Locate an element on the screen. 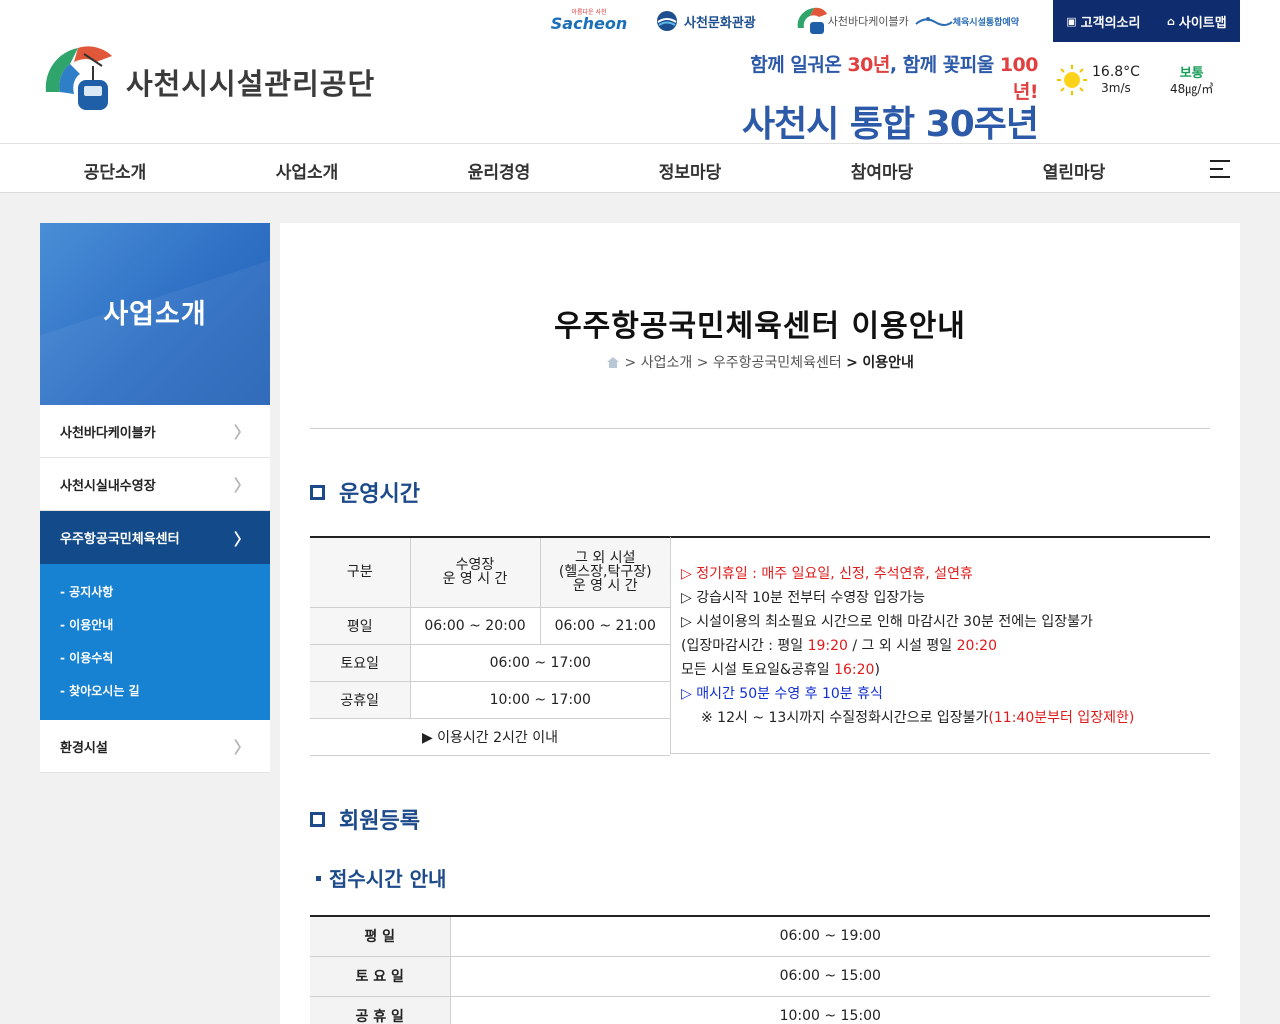 The image size is (1280, 1024). note-closing-entry: ▷ 시설이용의 최소필요 시간으로 인해 마감시간 30분 전에는 입장불가 is located at coordinates (887, 622).